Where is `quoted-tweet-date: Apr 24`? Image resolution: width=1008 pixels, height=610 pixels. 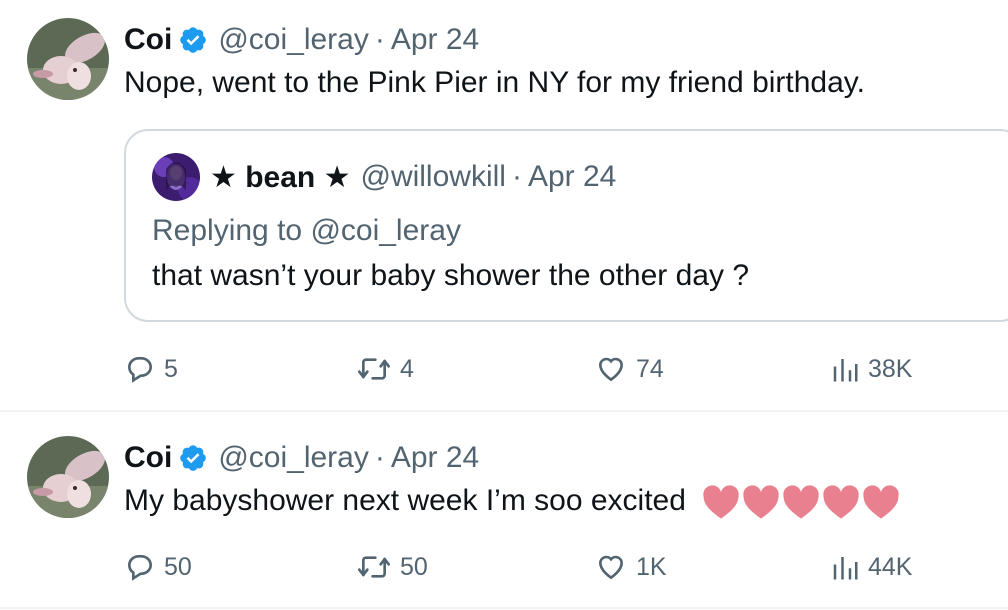
quoted-tweet-date: Apr 24 is located at coordinates (572, 177).